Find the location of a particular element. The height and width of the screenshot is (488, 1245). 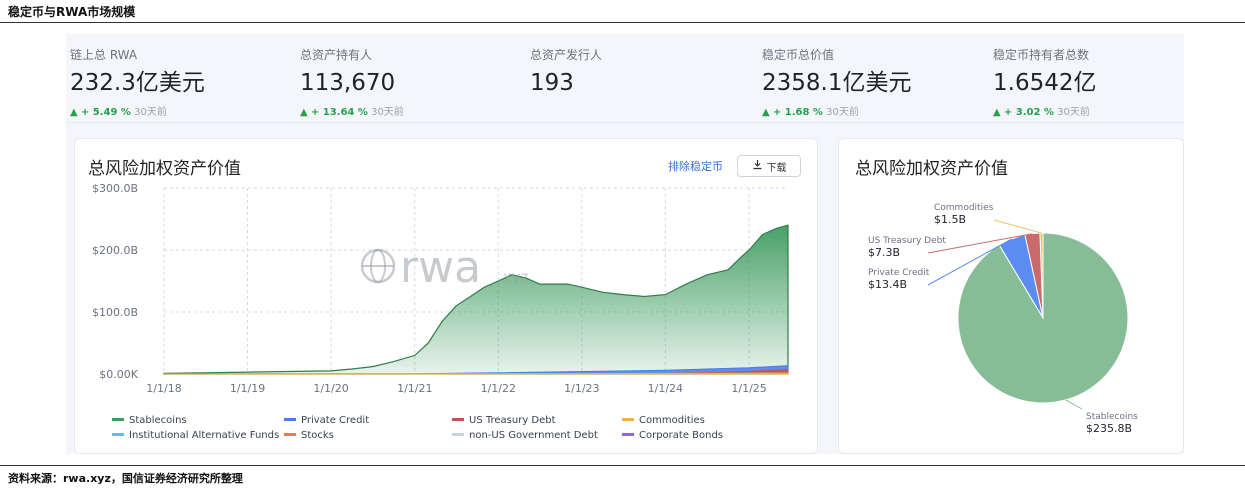

stat-change-pct: + 13.64 % is located at coordinates (339, 112).